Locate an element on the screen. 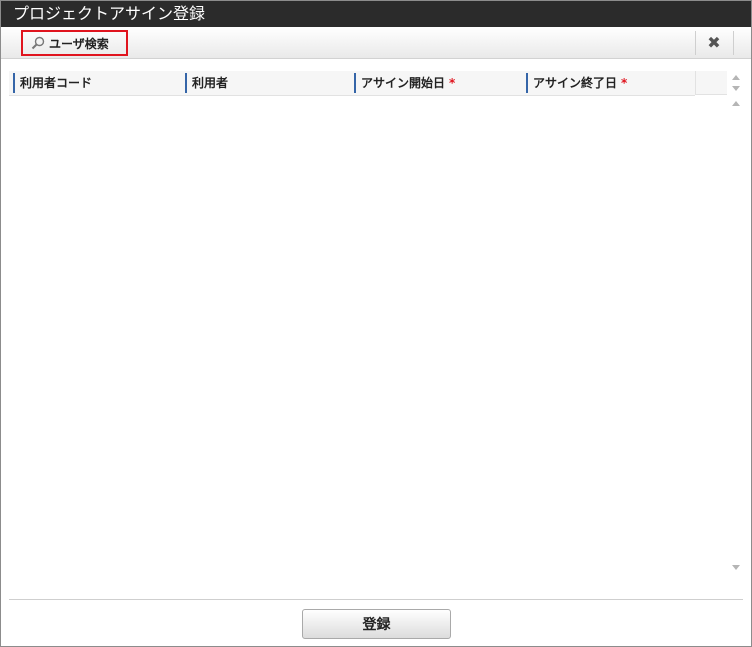 The width and height of the screenshot is (752, 647). column-header-assign-end-date: アサイン終了日 * is located at coordinates (608, 83).